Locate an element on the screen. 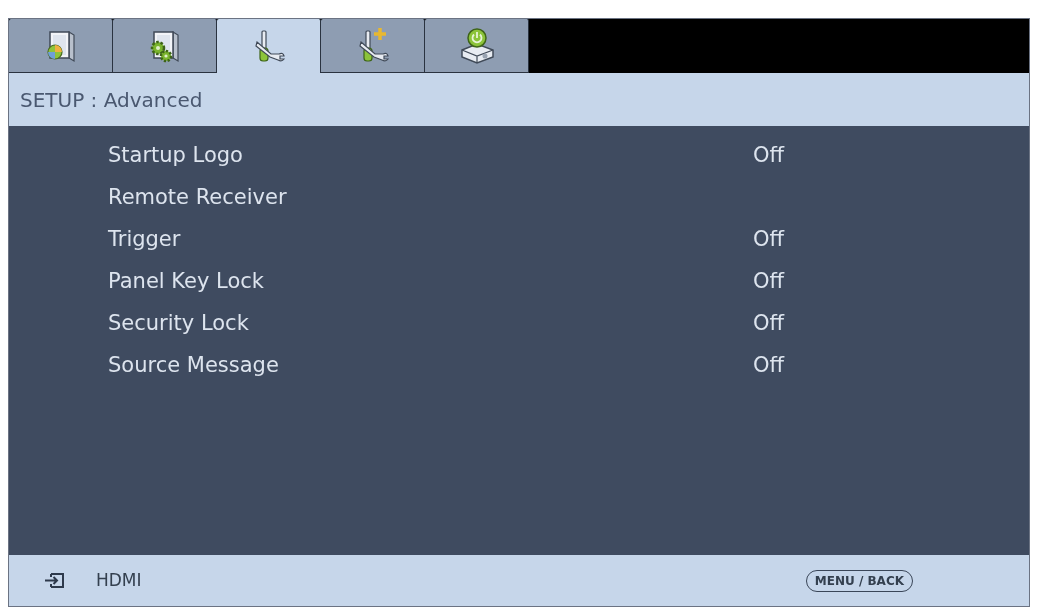 The width and height of the screenshot is (1037, 615). input-source-icon is located at coordinates (54, 580).